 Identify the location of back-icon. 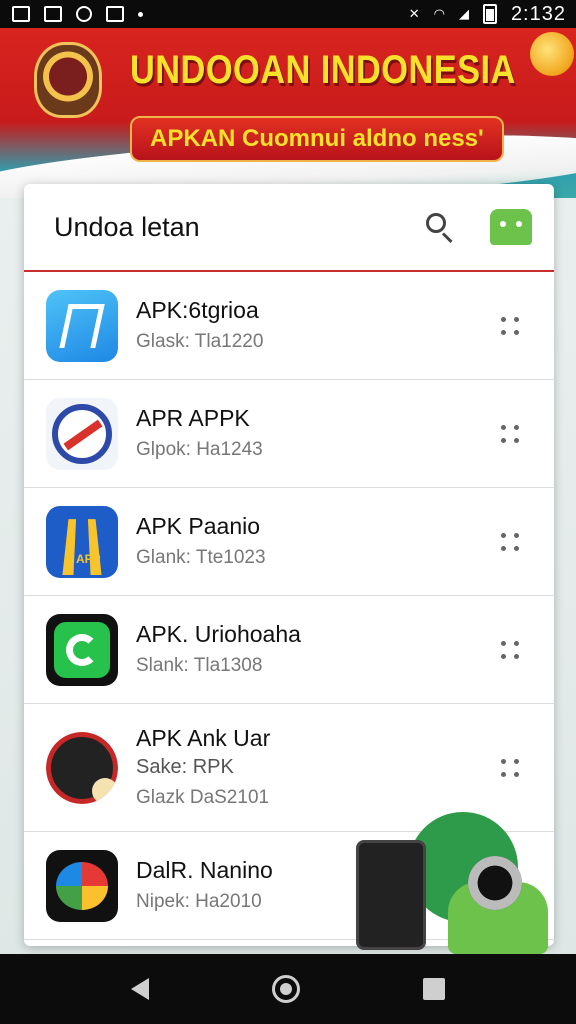
(140, 989).